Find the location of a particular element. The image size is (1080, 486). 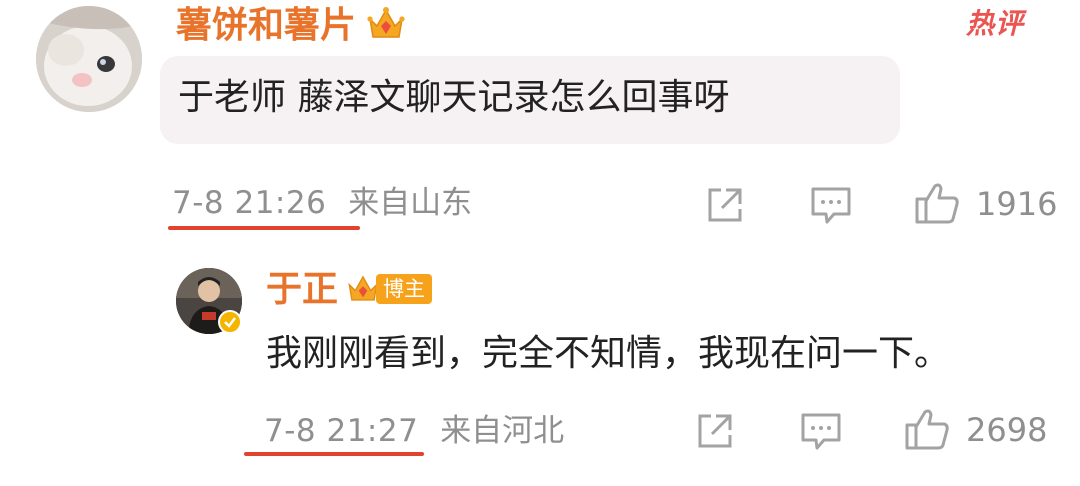

verified-icon is located at coordinates (230, 322).